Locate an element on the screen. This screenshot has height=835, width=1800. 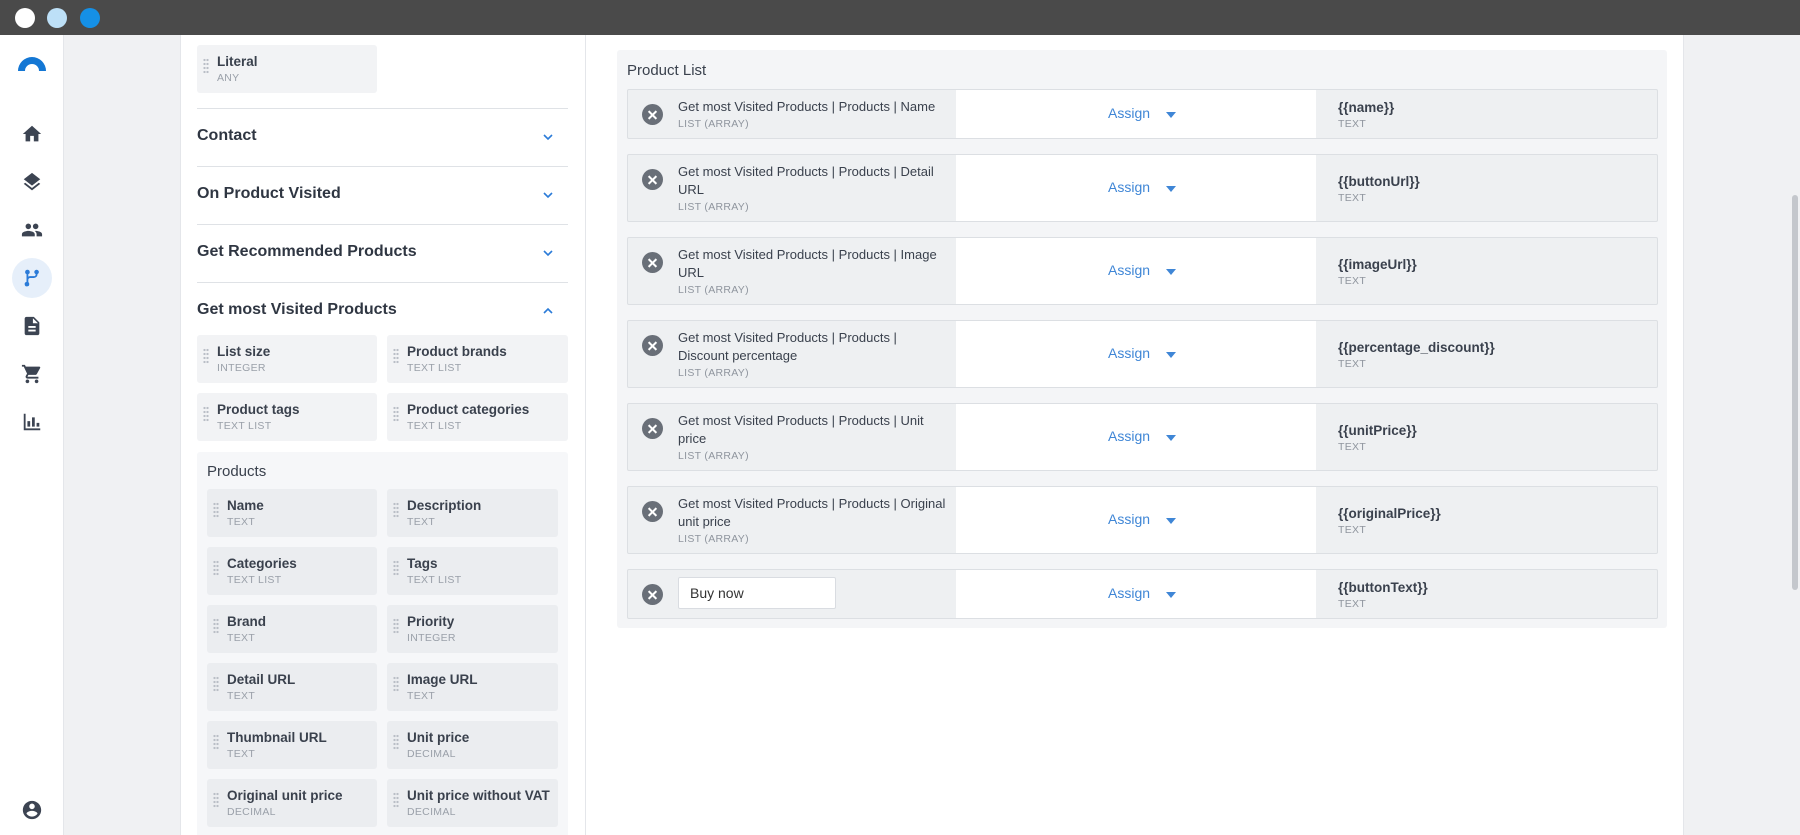
section-get-recommended-products: Get Recommended Products is located at coordinates (382, 253).